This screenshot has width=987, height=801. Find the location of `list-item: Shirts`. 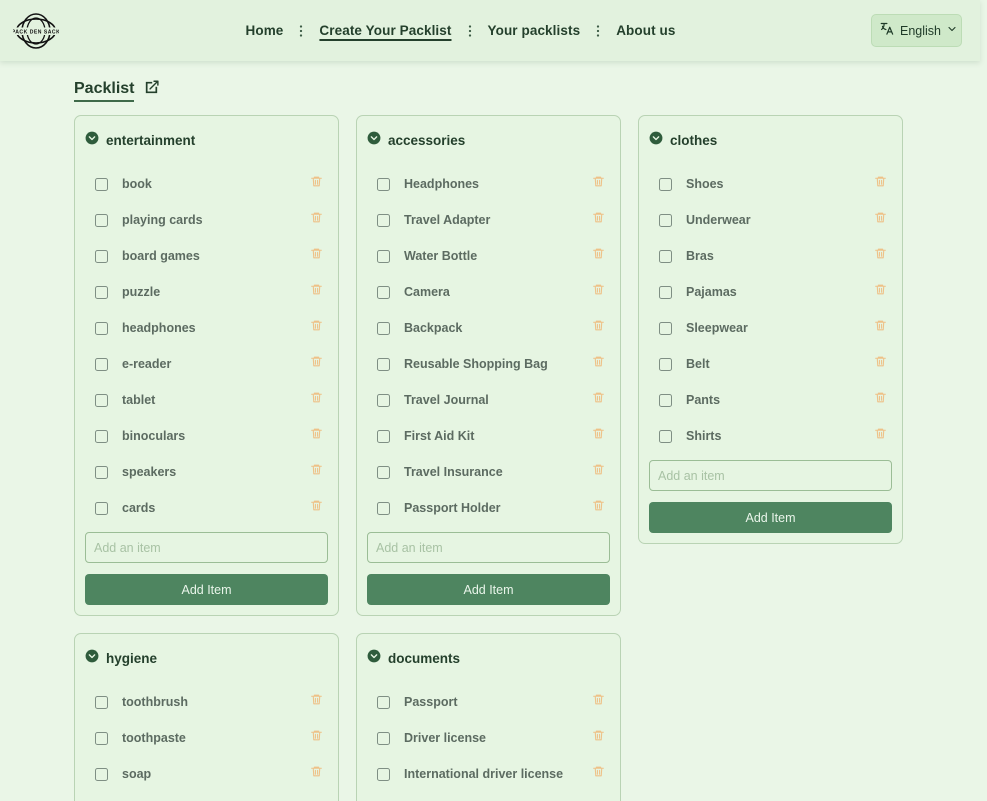

list-item: Shirts is located at coordinates (770, 436).